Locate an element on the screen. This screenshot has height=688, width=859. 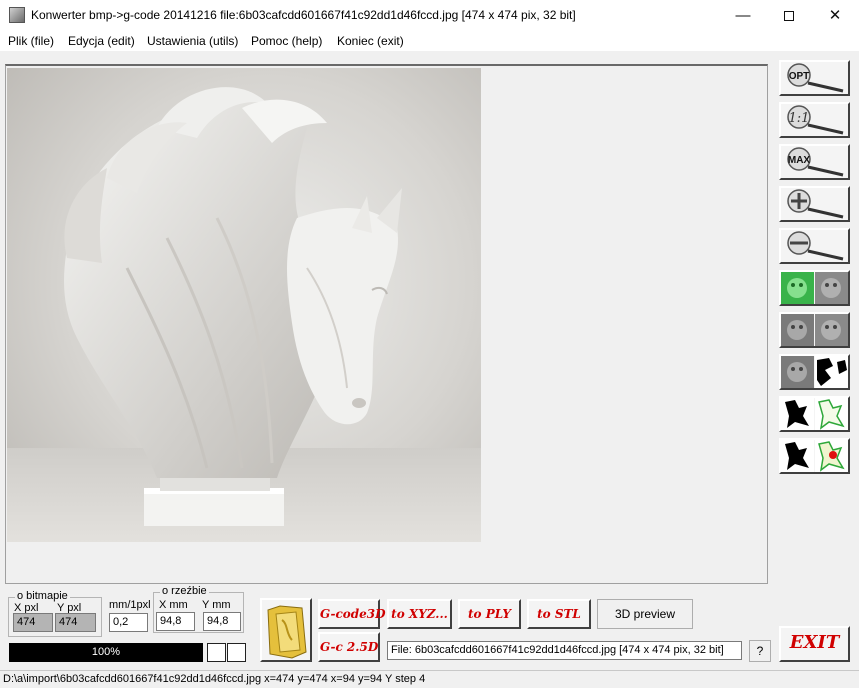
magnifier-1to1-icon: 1:1 is located at coordinates (815, 120).